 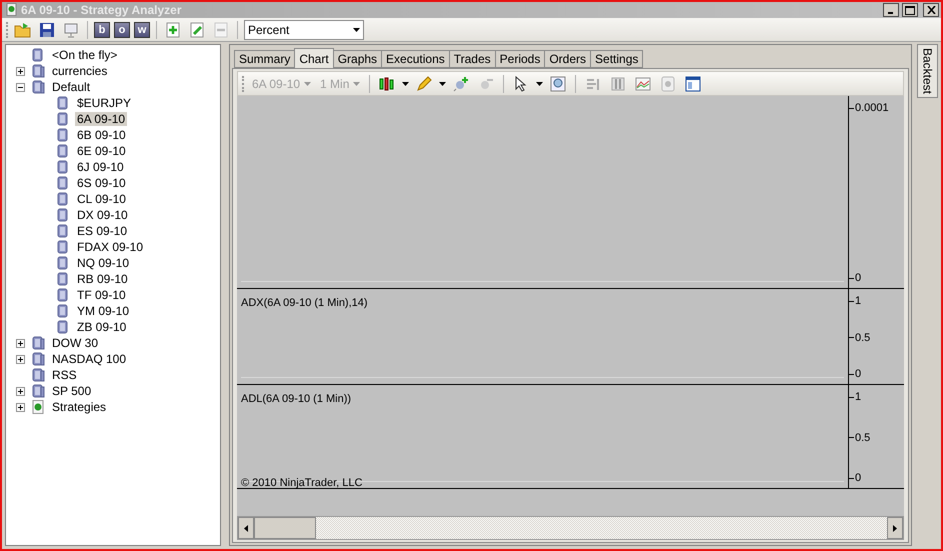 What do you see at coordinates (357, 59) in the screenshot?
I see `tab: Graphs` at bounding box center [357, 59].